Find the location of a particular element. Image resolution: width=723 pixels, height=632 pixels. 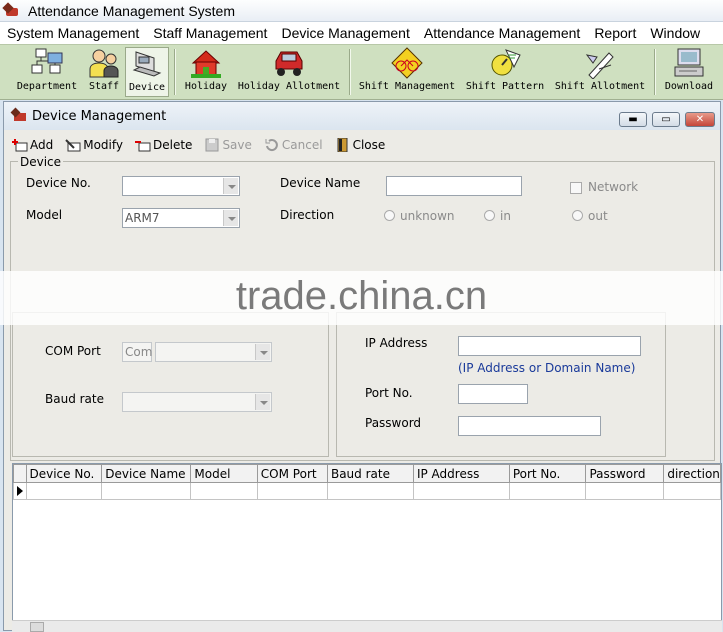

ip-address-input is located at coordinates (549, 346).